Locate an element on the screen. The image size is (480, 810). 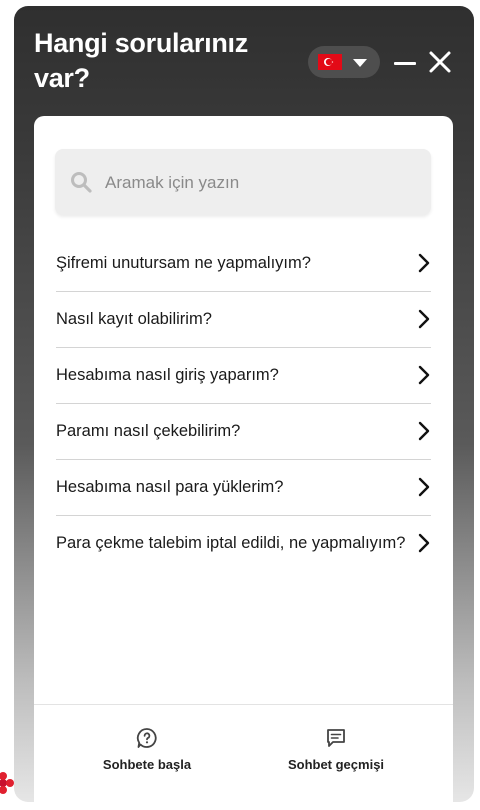
close-icon is located at coordinates (440, 62).